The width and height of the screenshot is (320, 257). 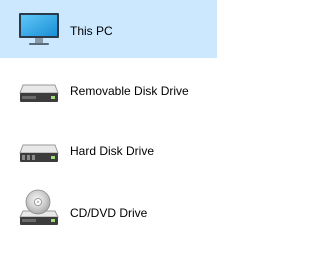 What do you see at coordinates (129, 91) in the screenshot?
I see `list-item-label: Removable Disk Drive` at bounding box center [129, 91].